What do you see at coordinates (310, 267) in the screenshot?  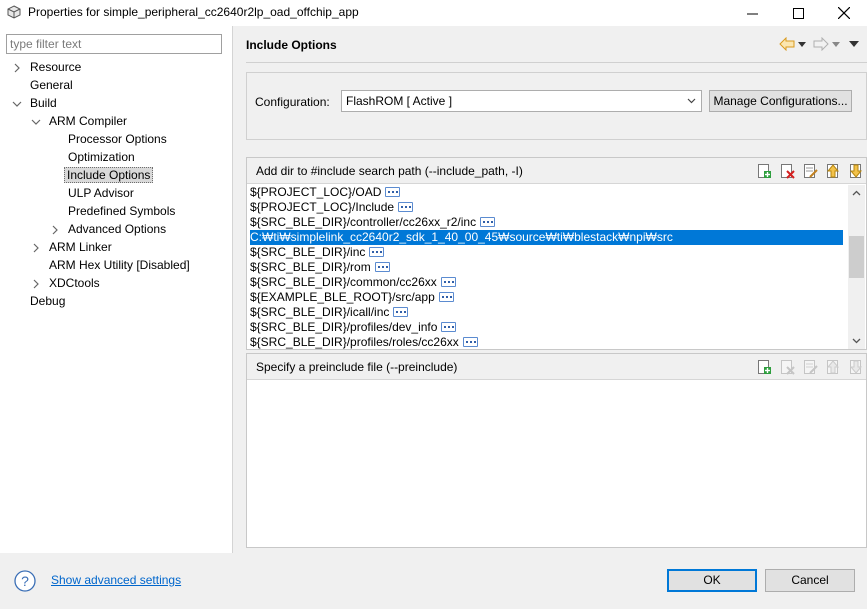 I see `include-path-text: ${SRC_BLE_DIR}/rom` at bounding box center [310, 267].